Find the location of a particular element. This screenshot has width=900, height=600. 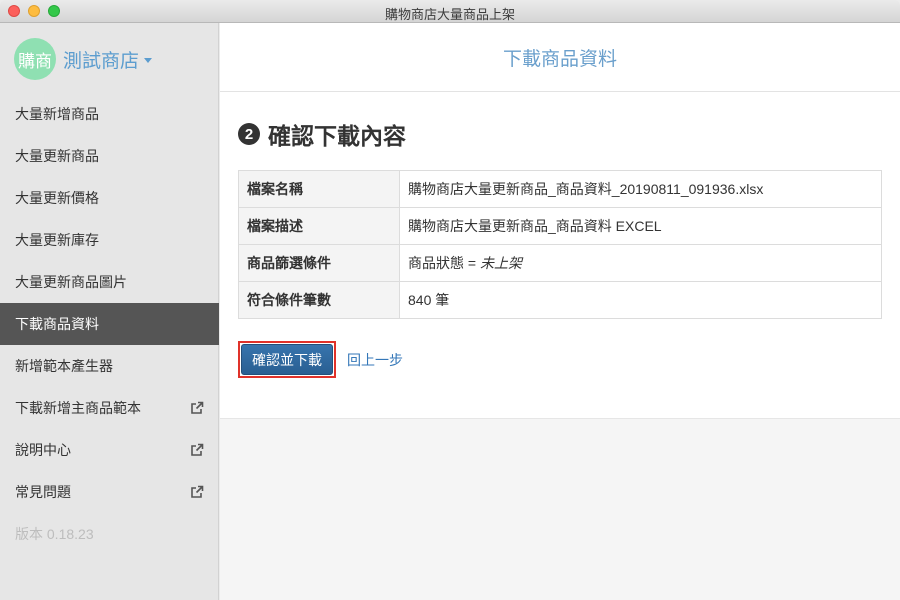

sidebar-item-label: 大量更新商品 is located at coordinates (57, 156).